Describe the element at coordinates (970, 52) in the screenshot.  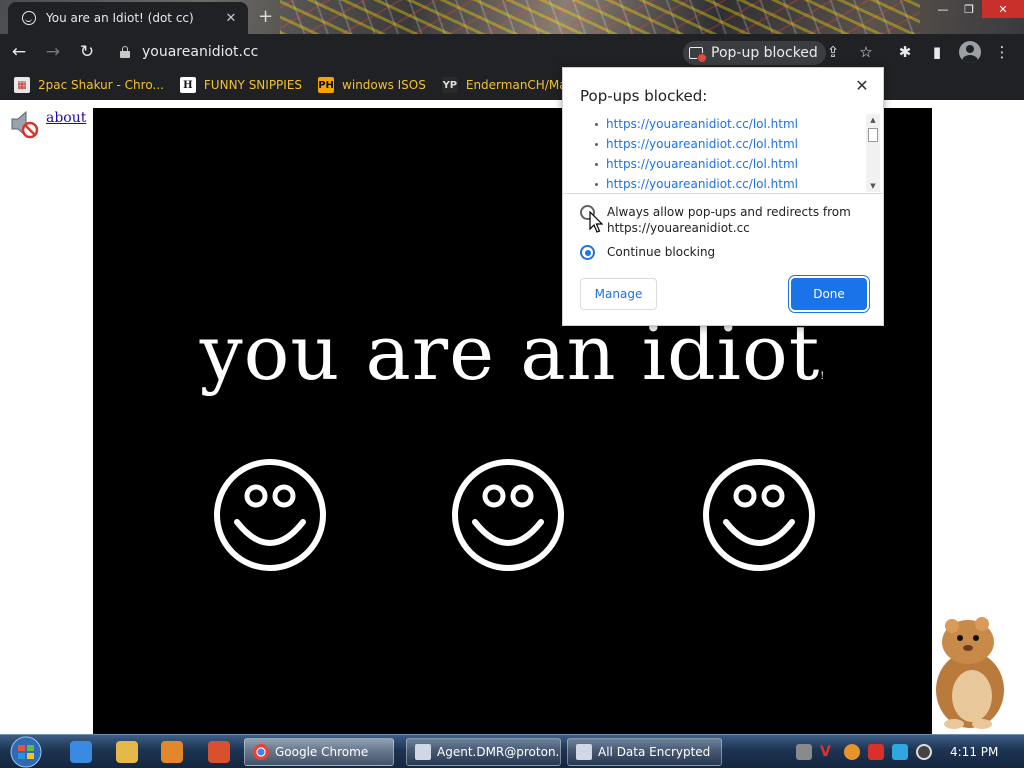
I see `profile-avatar-icon` at that location.